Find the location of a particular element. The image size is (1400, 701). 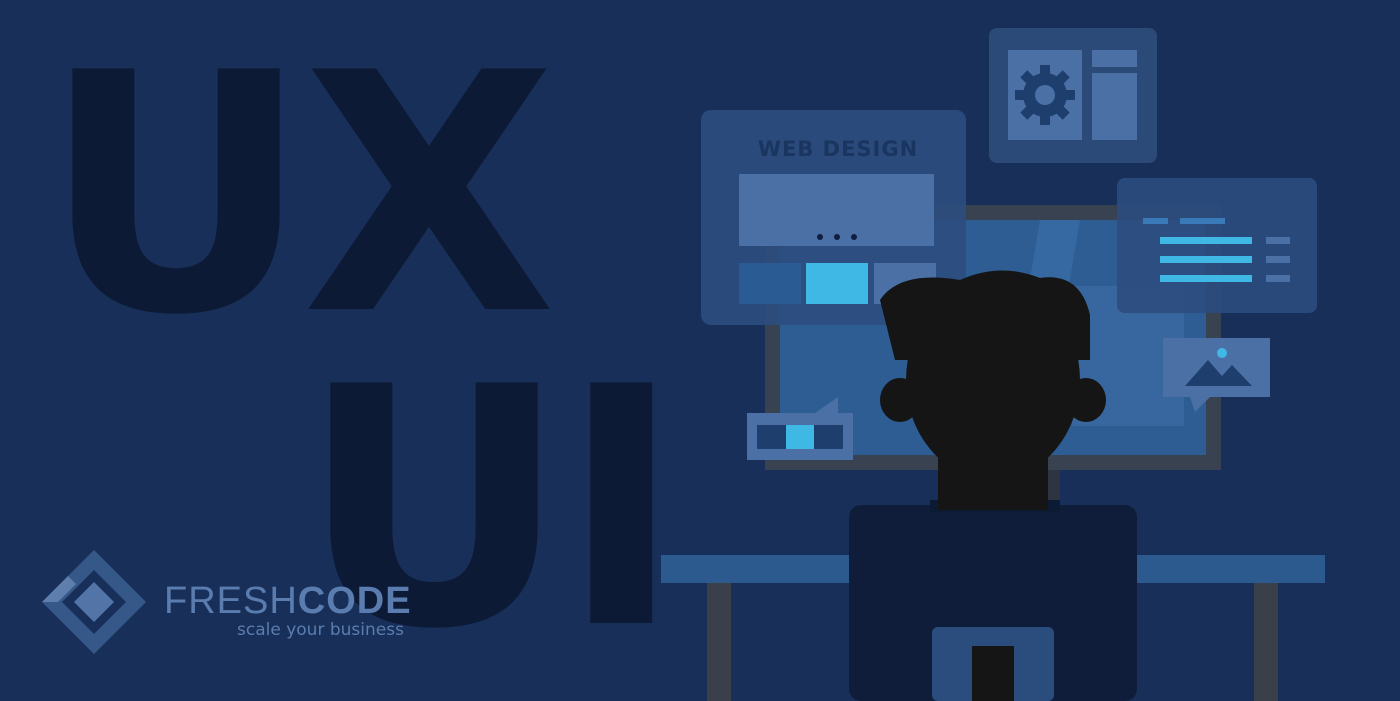

logo-mark-icon is located at coordinates (94, 602).